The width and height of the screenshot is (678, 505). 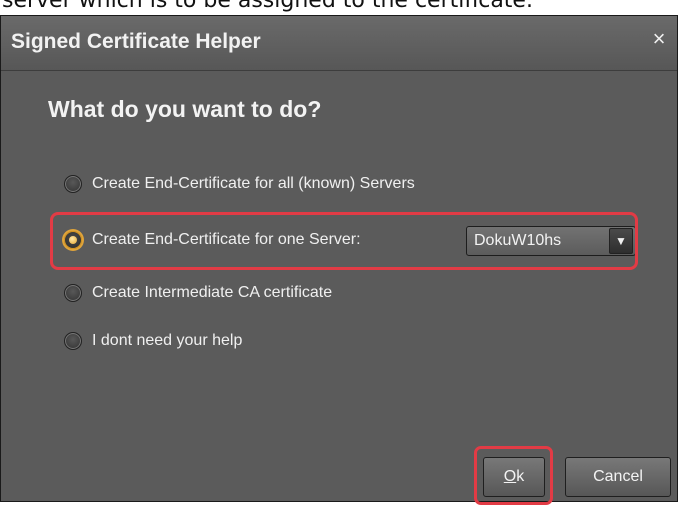 I want to click on one-server-highlight-annotation, so click(x=344, y=241).